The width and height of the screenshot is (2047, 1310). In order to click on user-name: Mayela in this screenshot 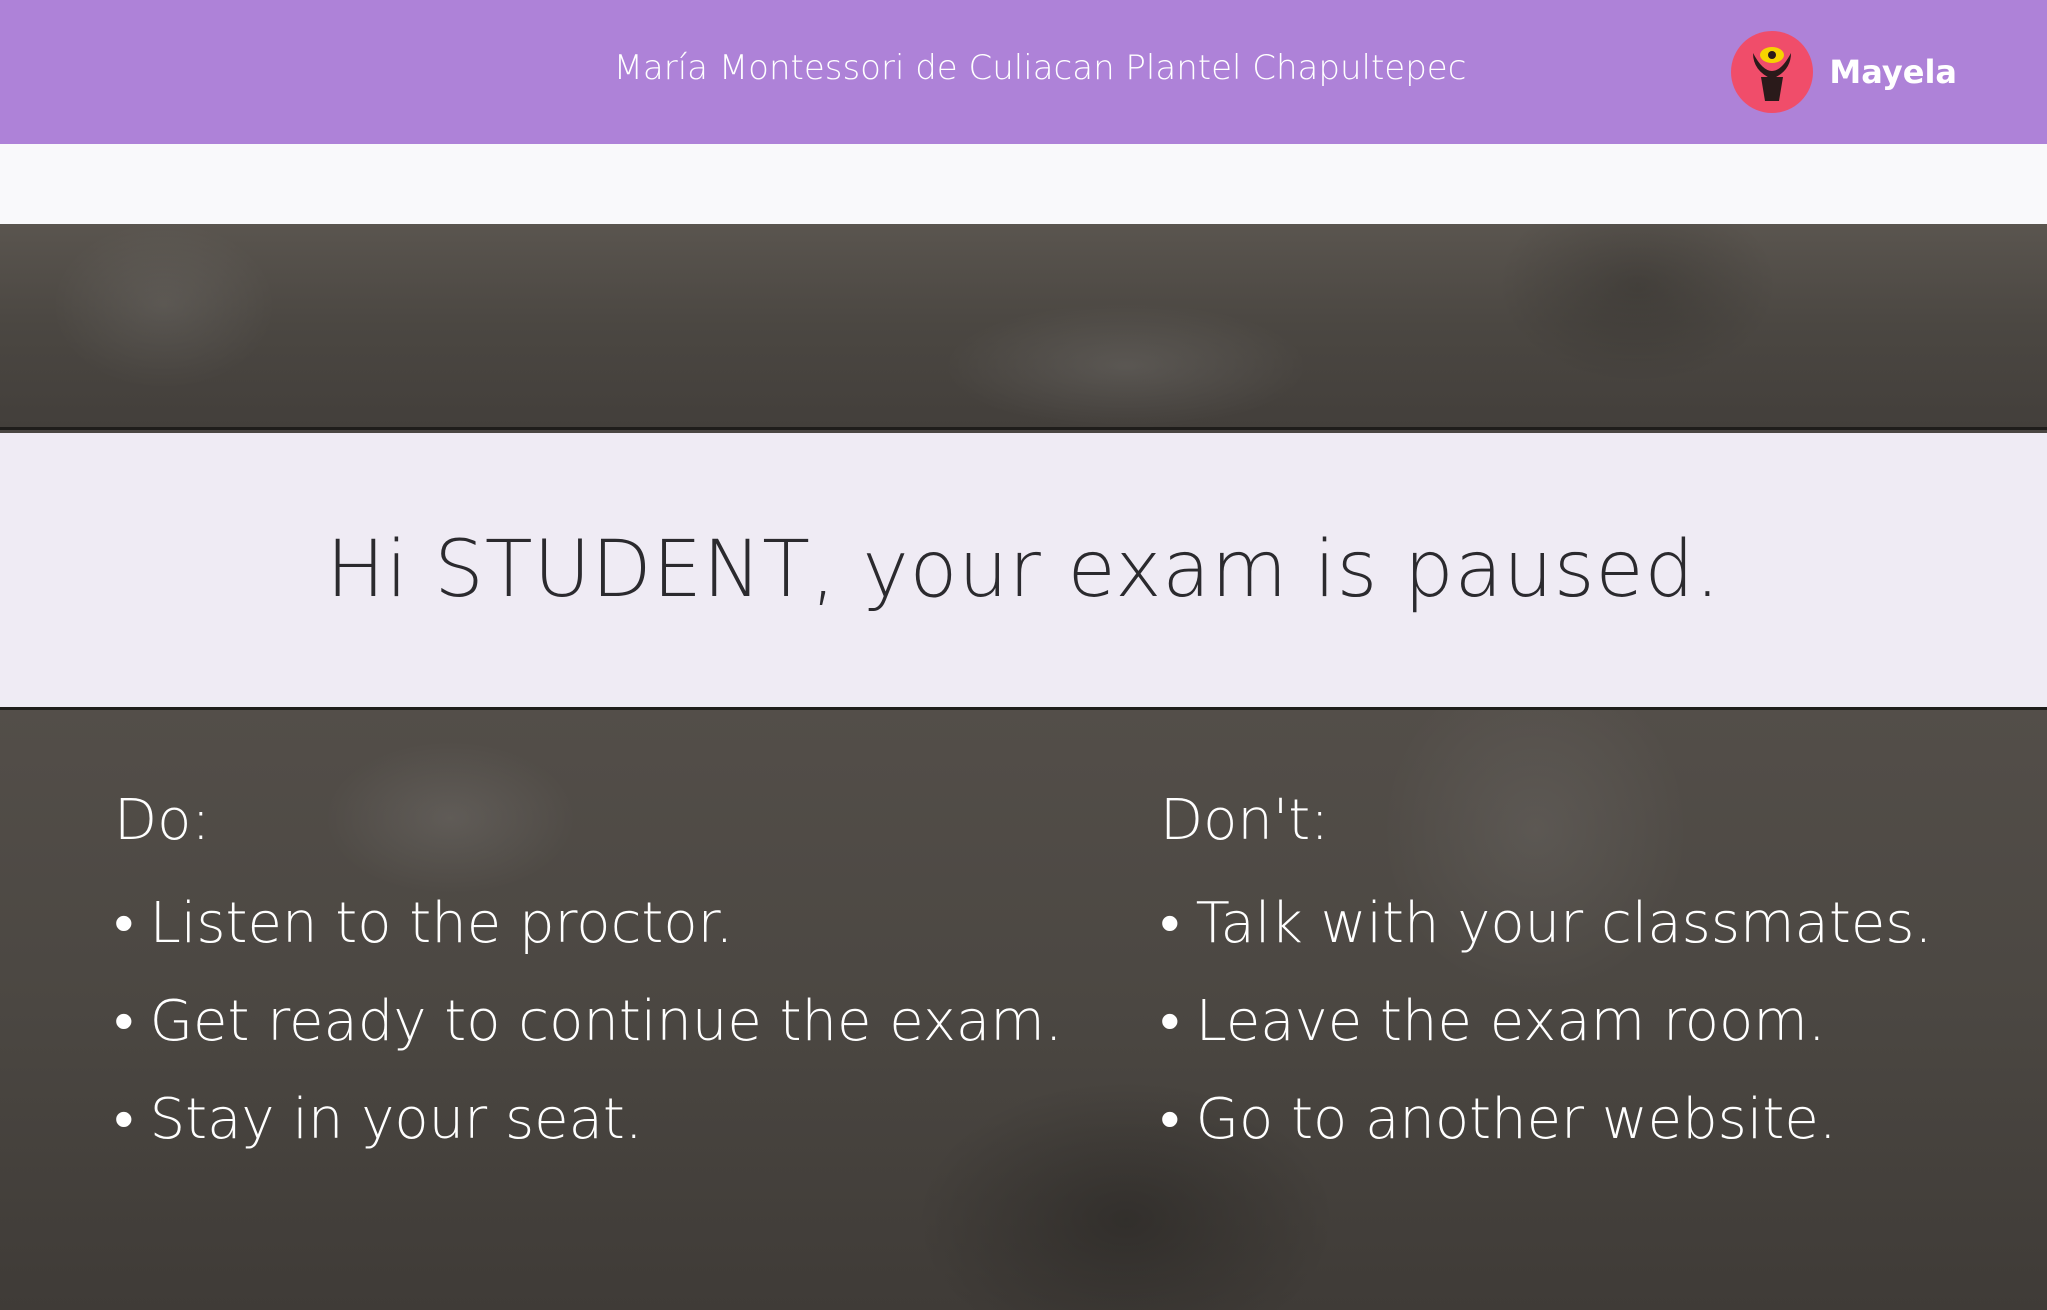, I will do `click(1893, 72)`.